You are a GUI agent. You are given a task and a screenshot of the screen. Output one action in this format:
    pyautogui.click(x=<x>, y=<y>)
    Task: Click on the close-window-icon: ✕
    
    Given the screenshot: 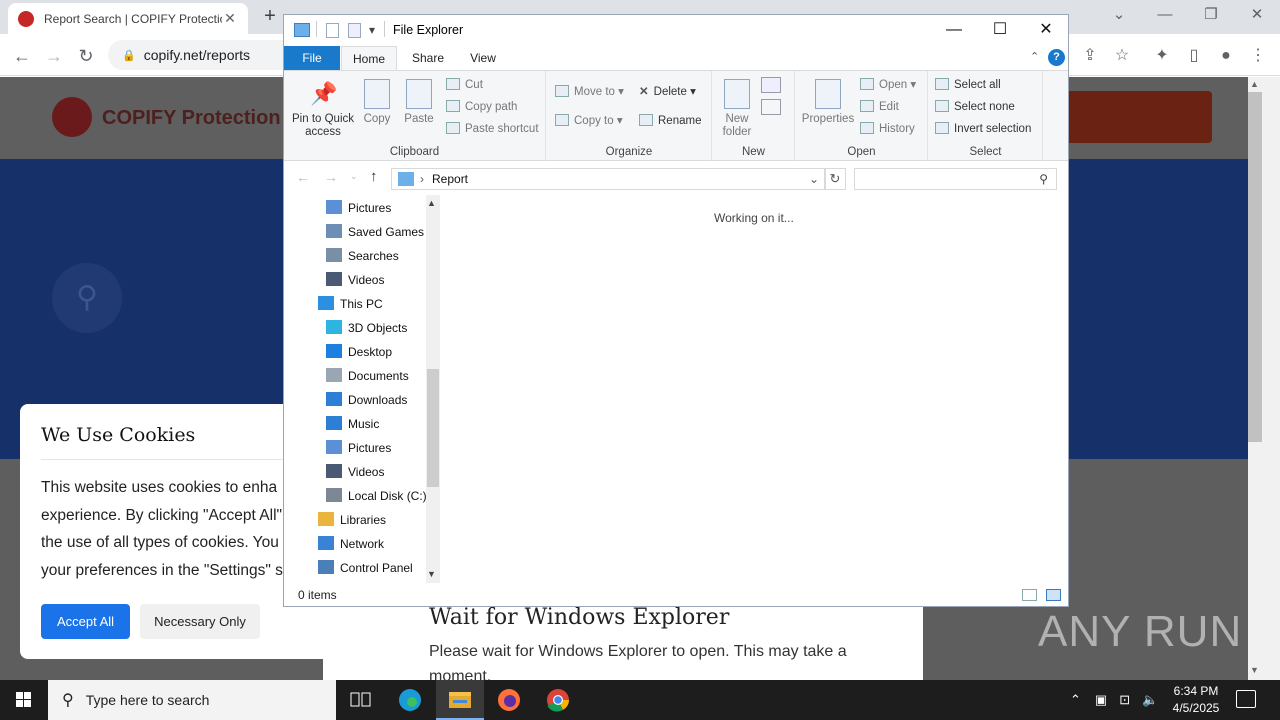 What is the action you would take?
    pyautogui.click(x=1257, y=15)
    